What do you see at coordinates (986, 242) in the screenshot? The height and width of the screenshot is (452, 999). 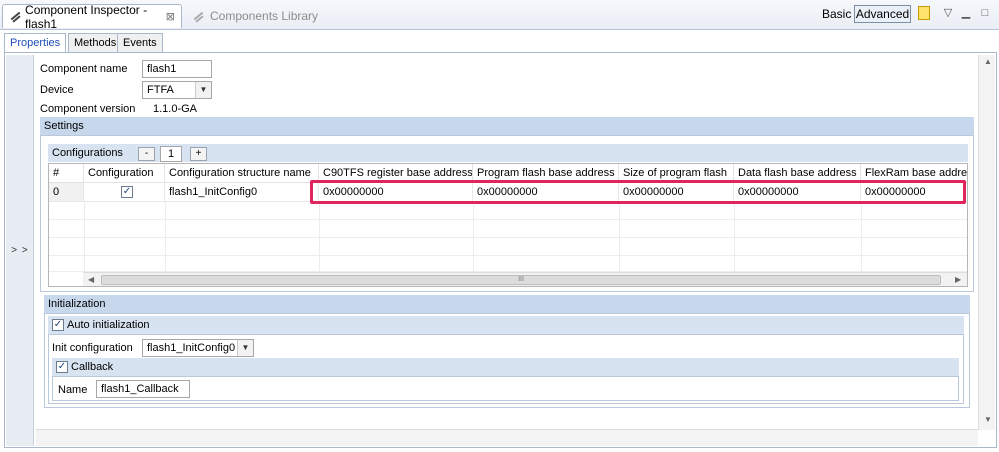 I see `vertical-scrollbar: ▲ ▼` at bounding box center [986, 242].